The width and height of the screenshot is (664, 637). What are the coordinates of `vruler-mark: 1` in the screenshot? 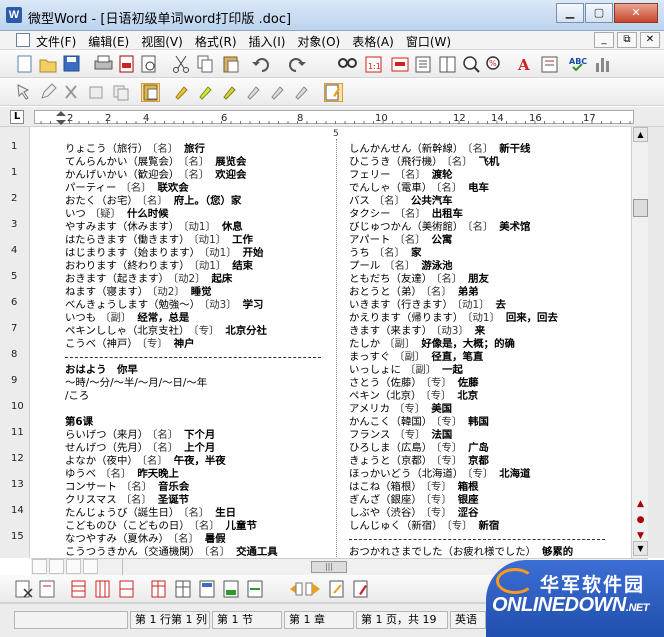 It's located at (14, 146).